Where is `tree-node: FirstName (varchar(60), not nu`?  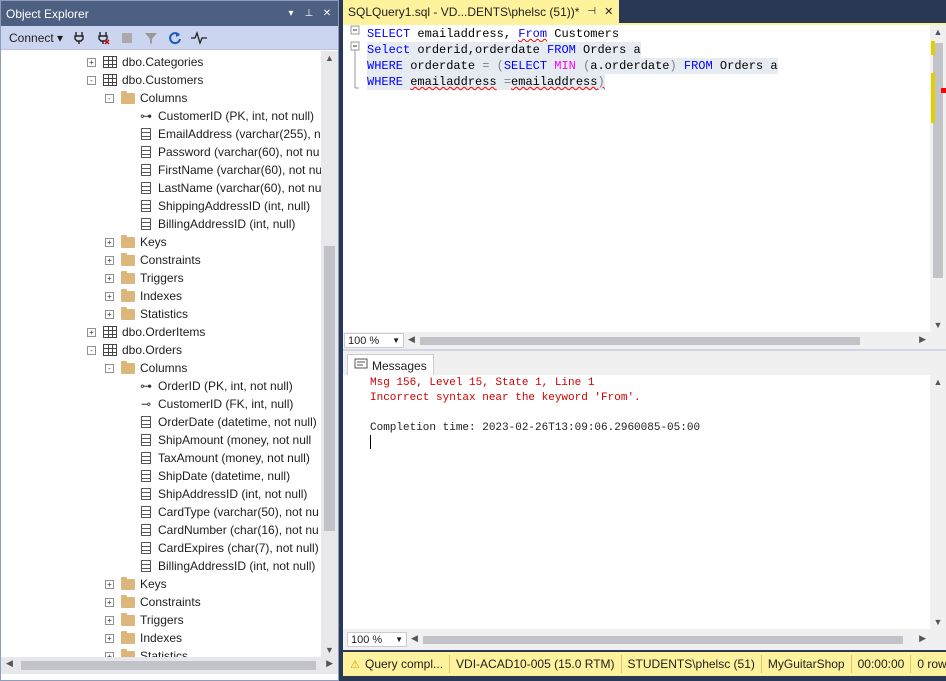
tree-node: FirstName (varchar(60), not nu is located at coordinates (229, 170).